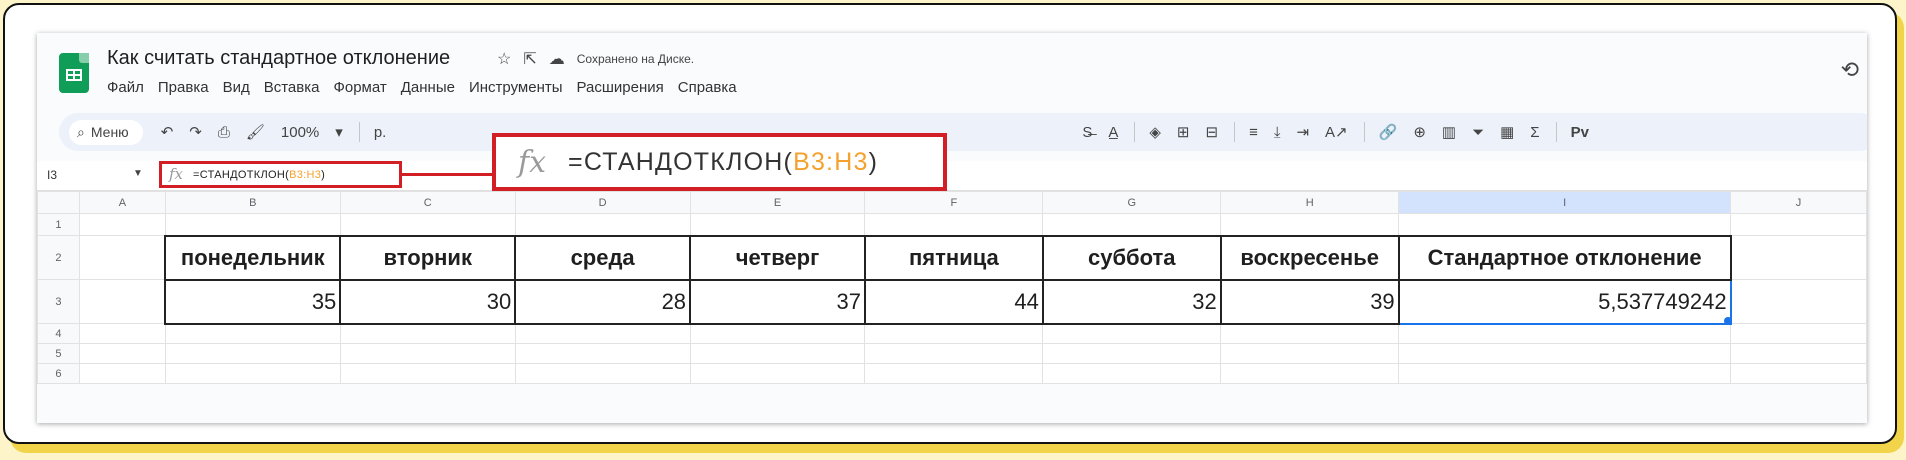 This screenshot has width=1906, height=460. What do you see at coordinates (428, 257) in the screenshot?
I see `header-cell-tuesday: вторник` at bounding box center [428, 257].